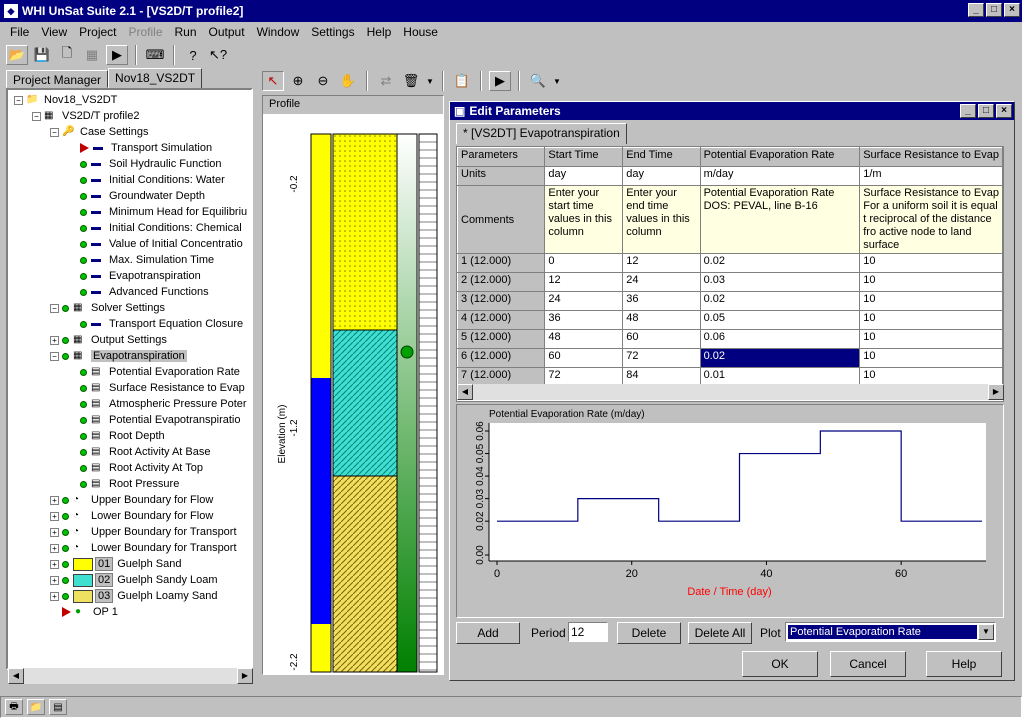  What do you see at coordinates (780, 282) in the screenshot?
I see `table-cell: 0.03` at bounding box center [780, 282].